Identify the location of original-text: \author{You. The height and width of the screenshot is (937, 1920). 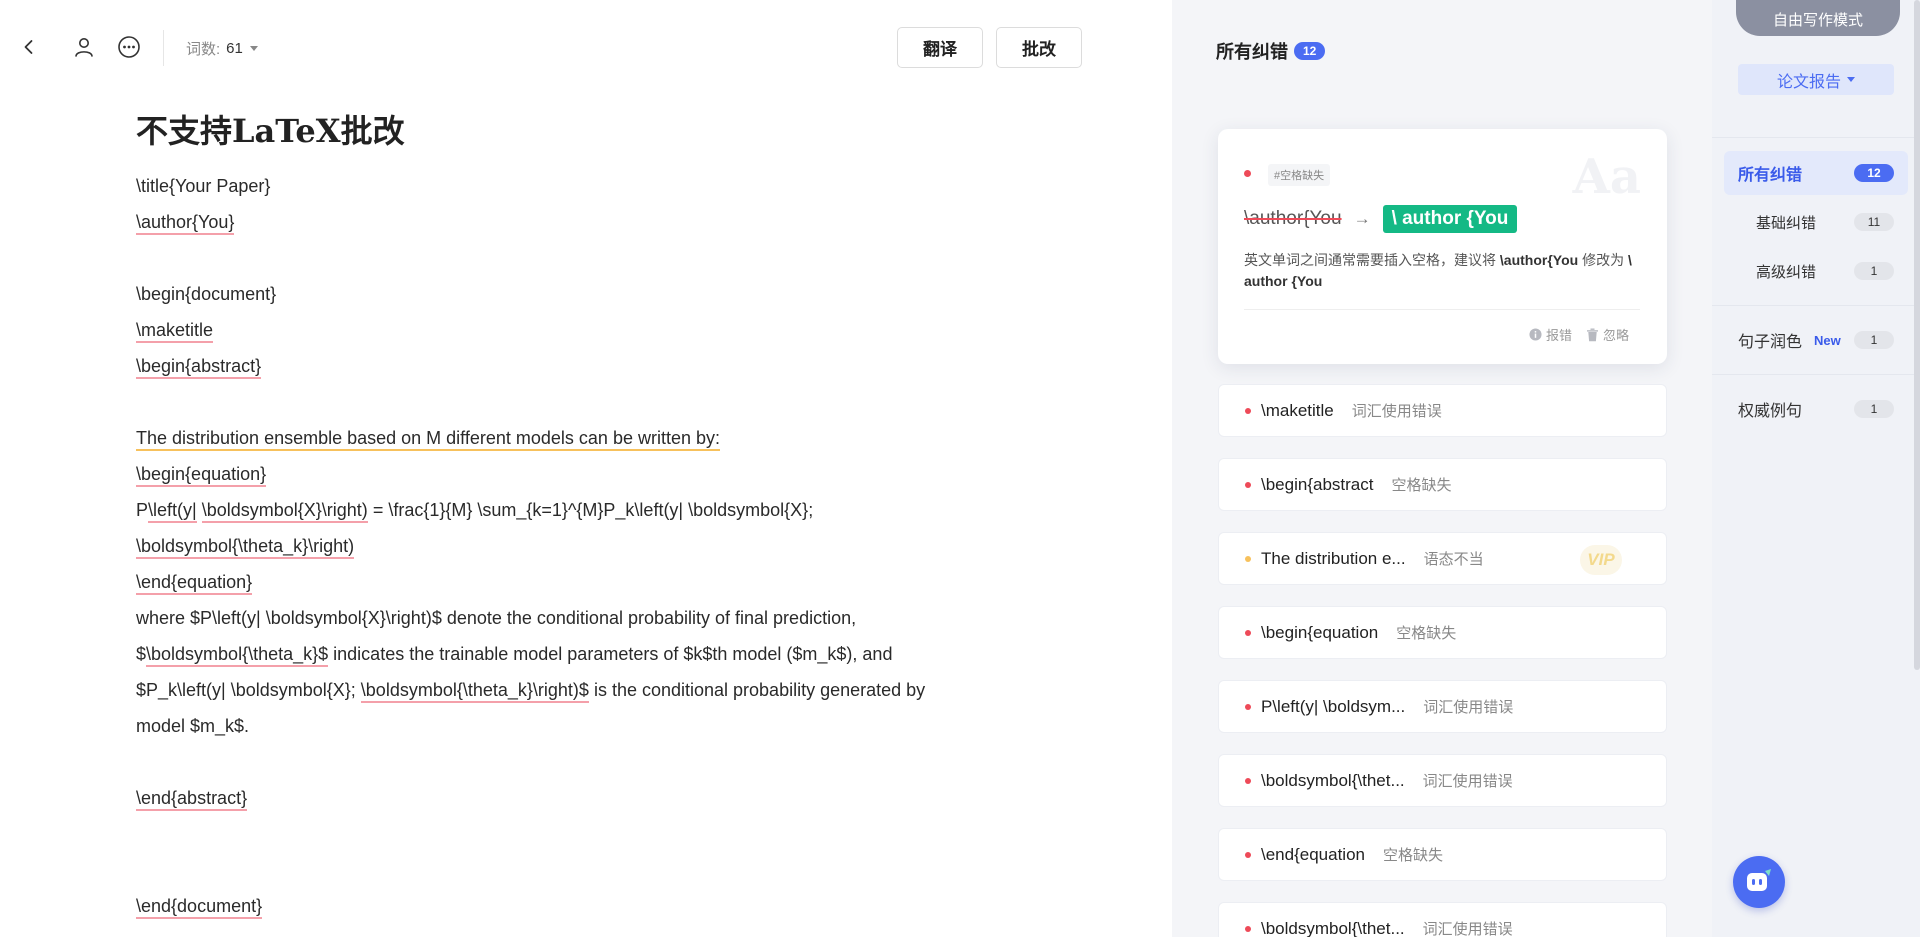
(1293, 218).